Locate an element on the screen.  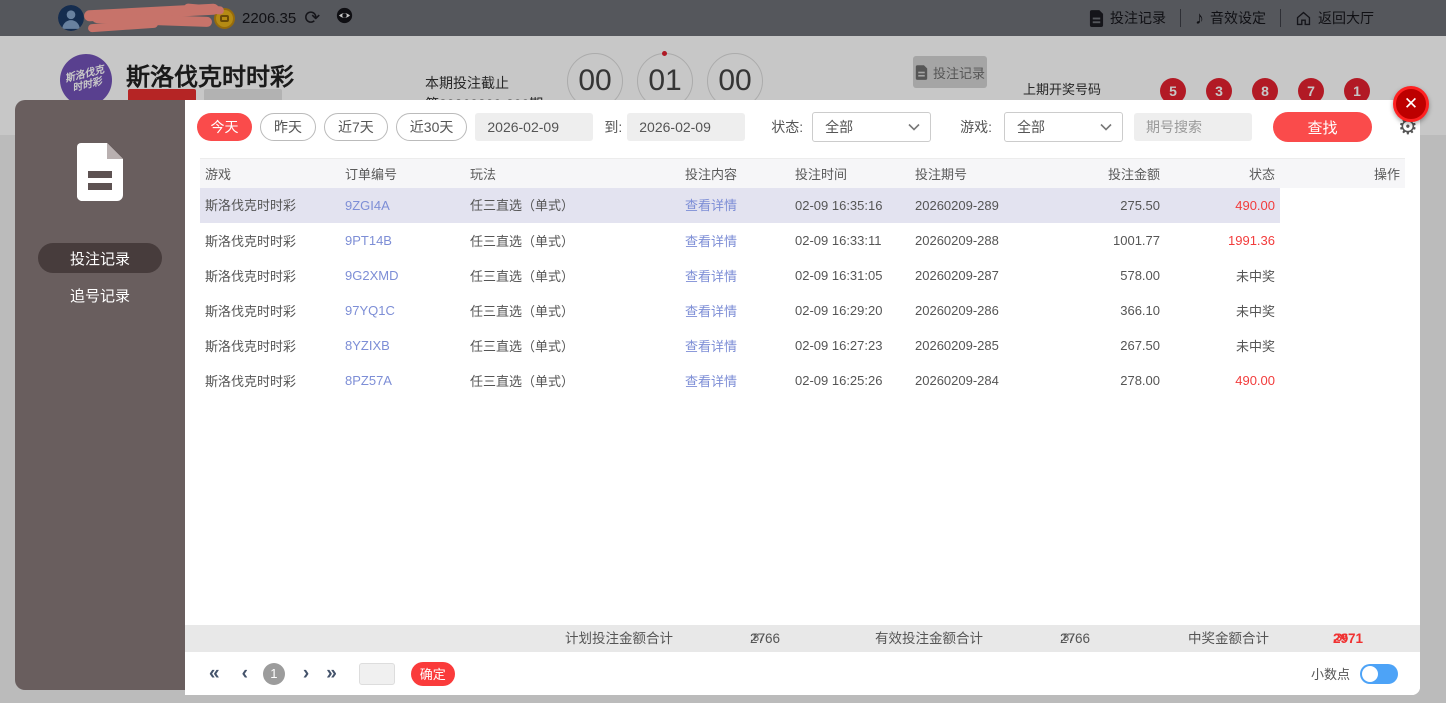
search-button: 查找 is located at coordinates (1323, 127).